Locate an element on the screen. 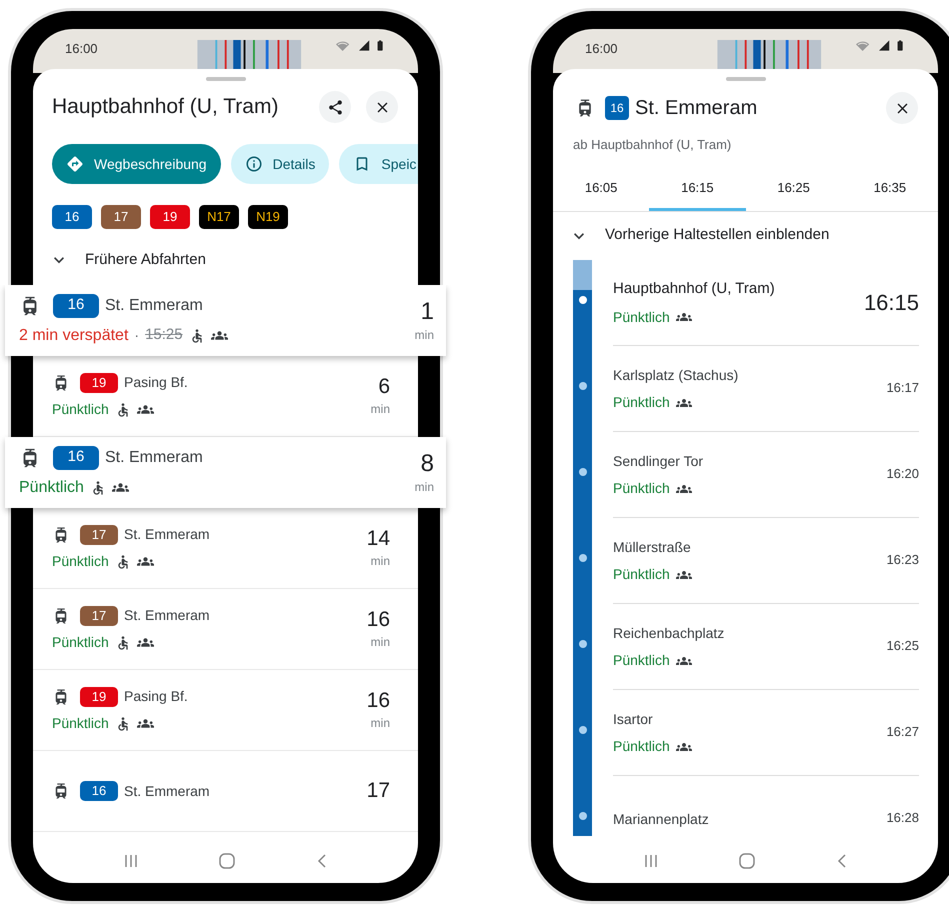  stop-time: 16:17 is located at coordinates (902, 388).